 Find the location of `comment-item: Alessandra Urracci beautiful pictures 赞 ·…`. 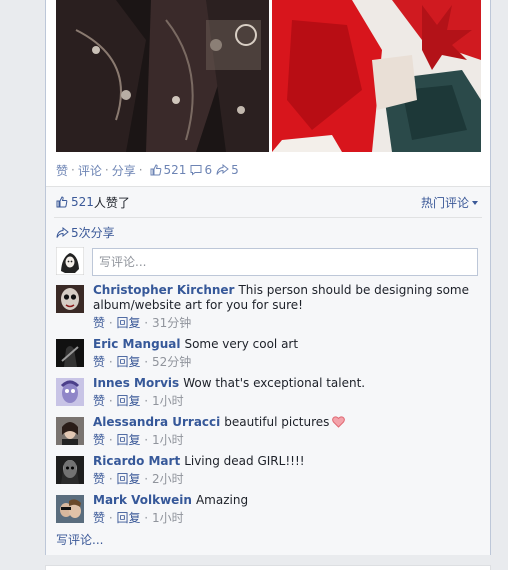

comment-item: Alessandra Urracci beautiful pictures 赞 ·… is located at coordinates (268, 432).